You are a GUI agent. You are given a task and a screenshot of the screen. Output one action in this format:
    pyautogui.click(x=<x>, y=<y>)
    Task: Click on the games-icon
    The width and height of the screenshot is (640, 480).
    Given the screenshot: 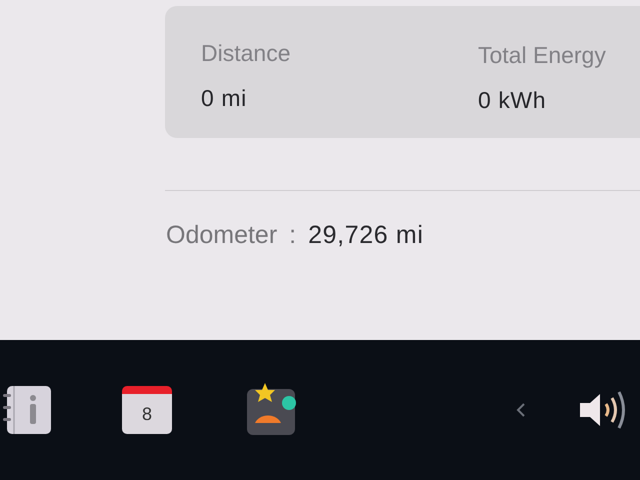 What is the action you would take?
    pyautogui.click(x=271, y=410)
    